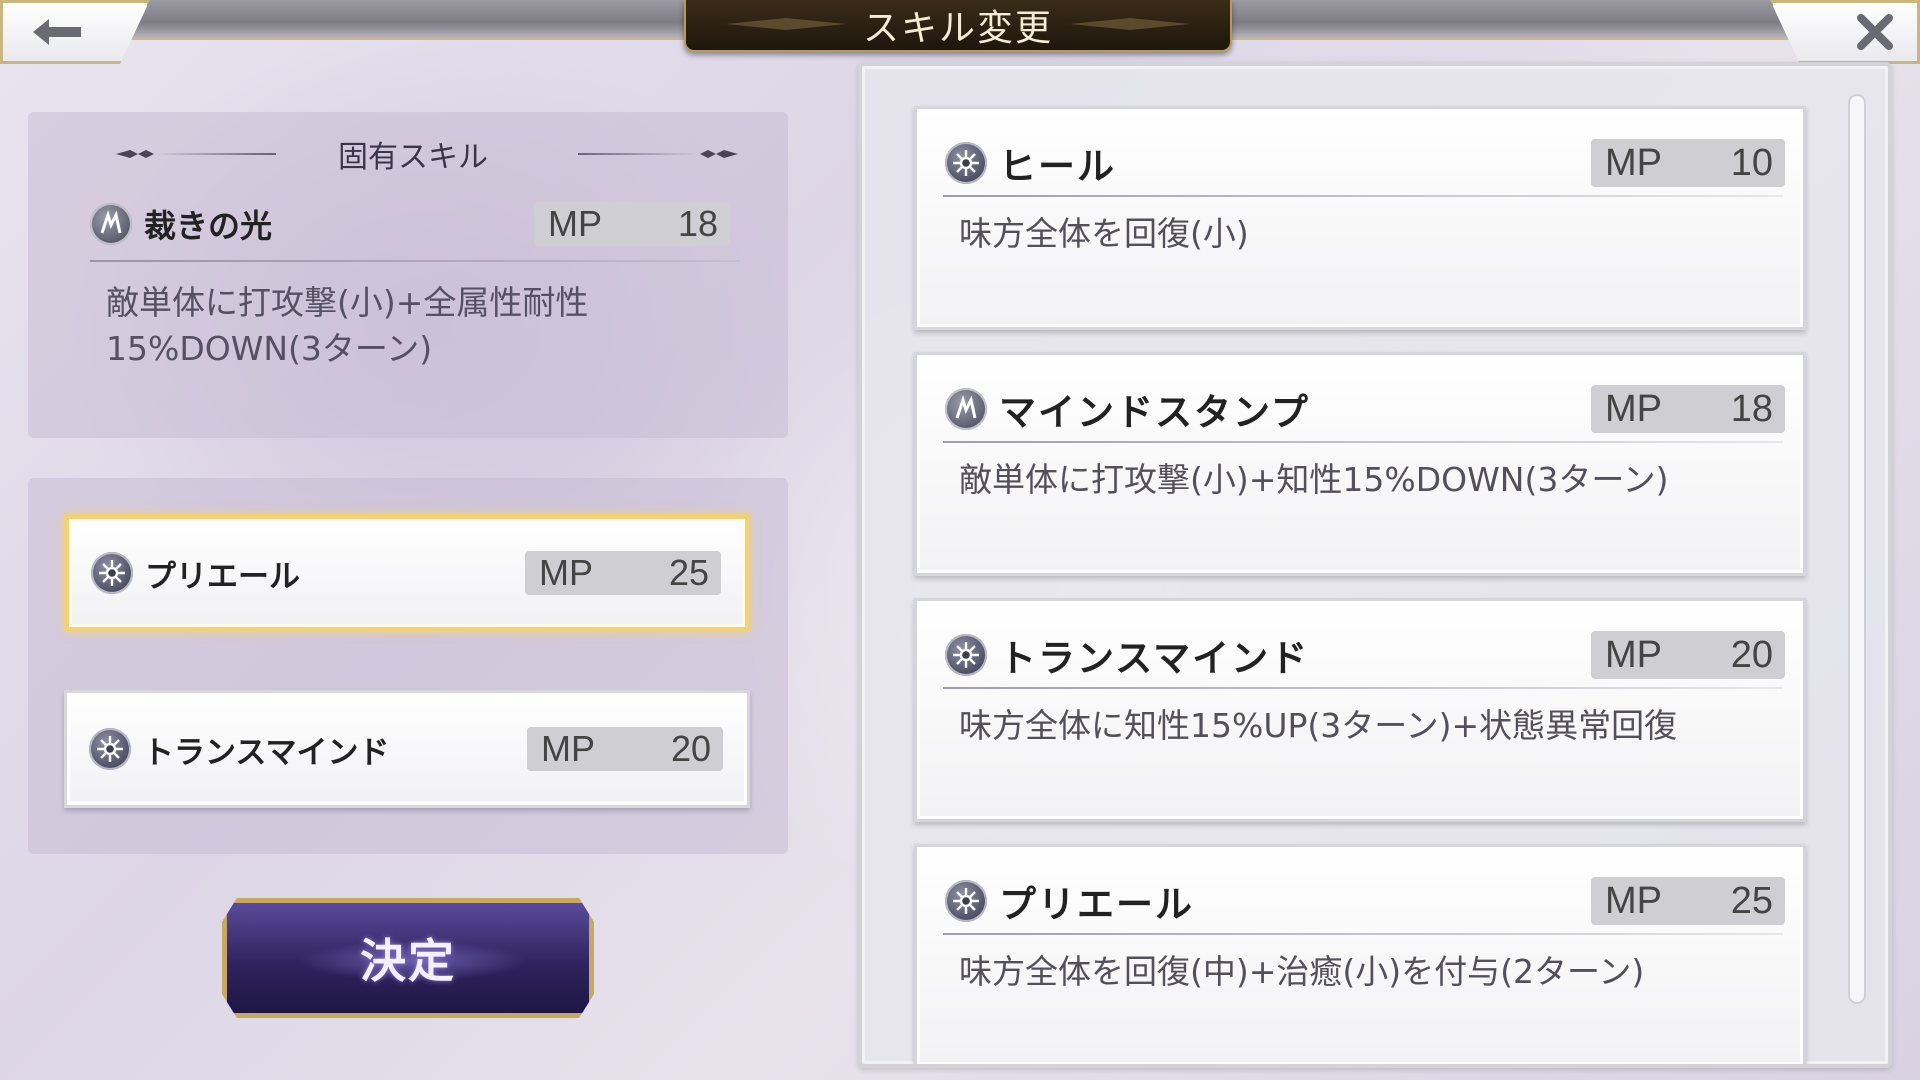 The image size is (1920, 1080). What do you see at coordinates (266, 752) in the screenshot?
I see `equipped-skill-name: トランスマインド` at bounding box center [266, 752].